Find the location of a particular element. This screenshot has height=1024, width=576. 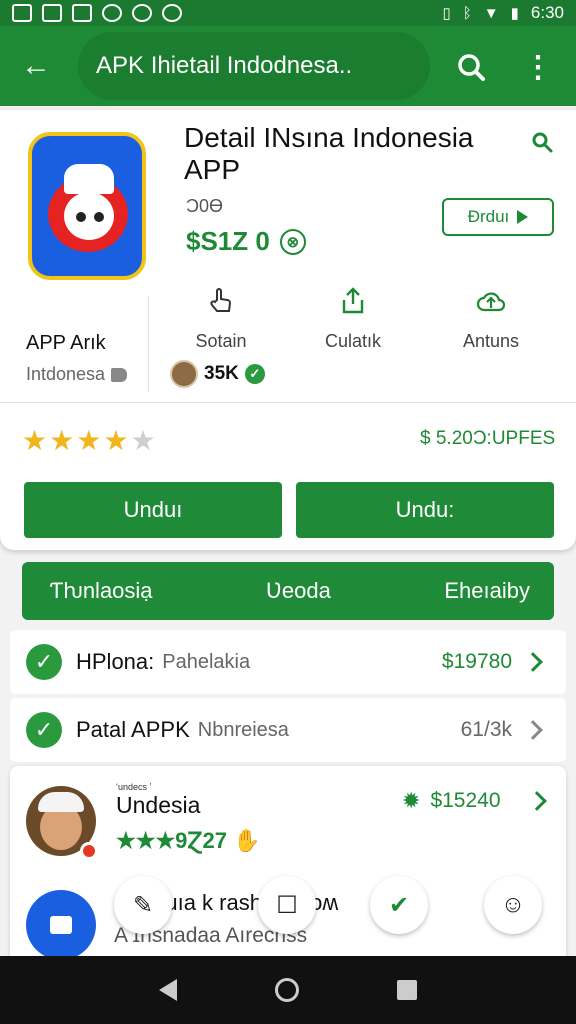

star-rating: ★ ★ ★ ★ ★ is located at coordinates (89, 440).